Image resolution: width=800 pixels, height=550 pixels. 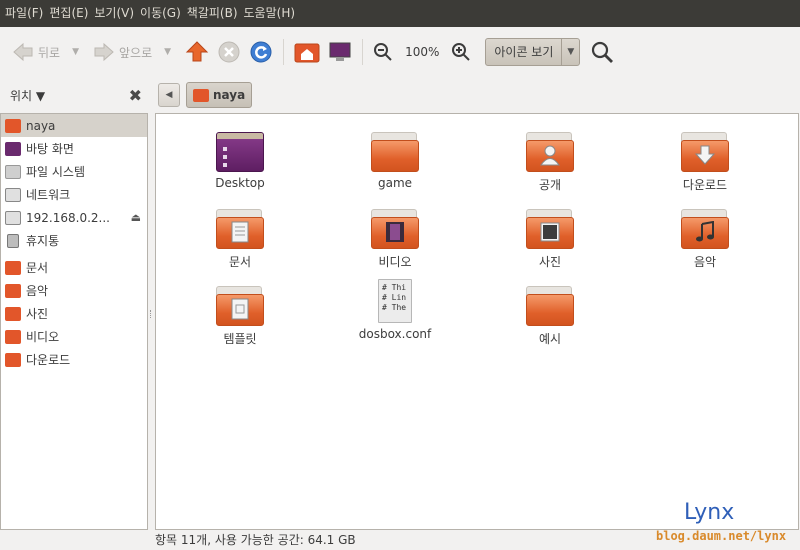 I want to click on public-folder-icon, so click(x=550, y=152).